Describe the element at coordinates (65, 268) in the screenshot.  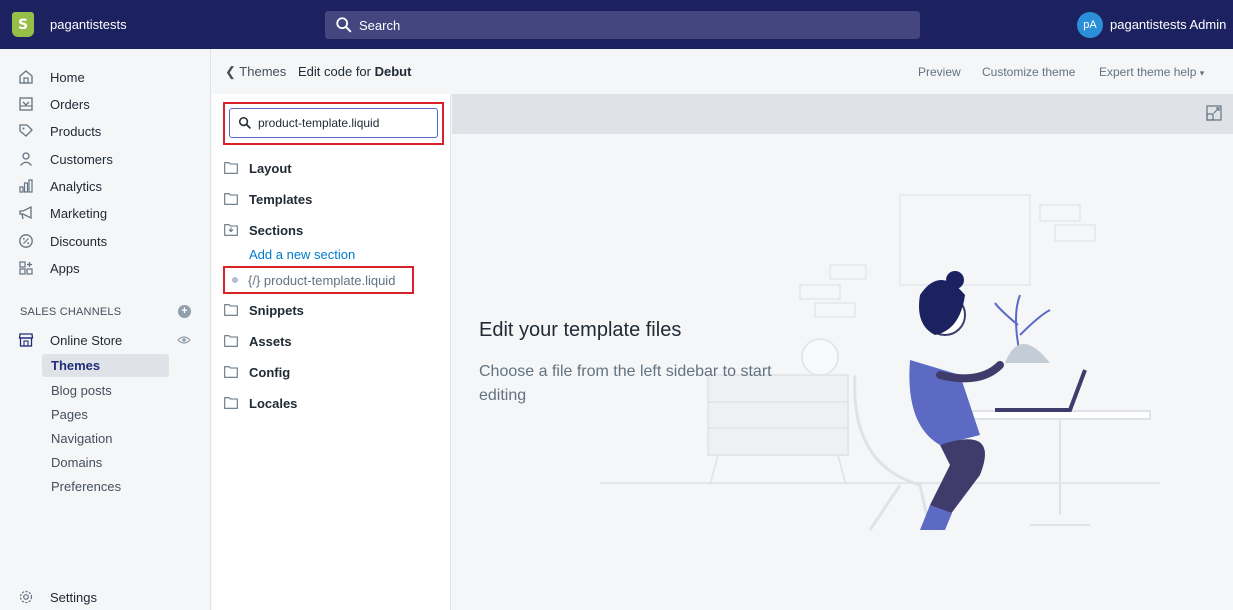
I see `sidebar-item-label: Apps` at that location.